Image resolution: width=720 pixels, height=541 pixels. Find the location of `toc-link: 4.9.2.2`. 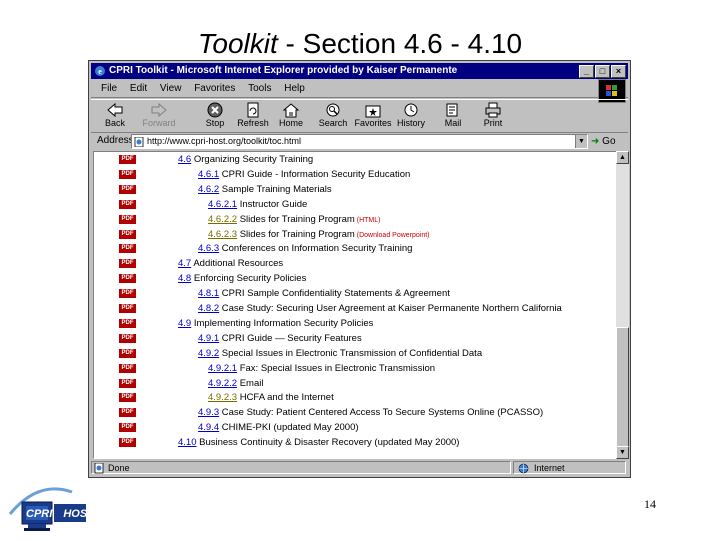

toc-link: 4.9.2.2 is located at coordinates (222, 383).